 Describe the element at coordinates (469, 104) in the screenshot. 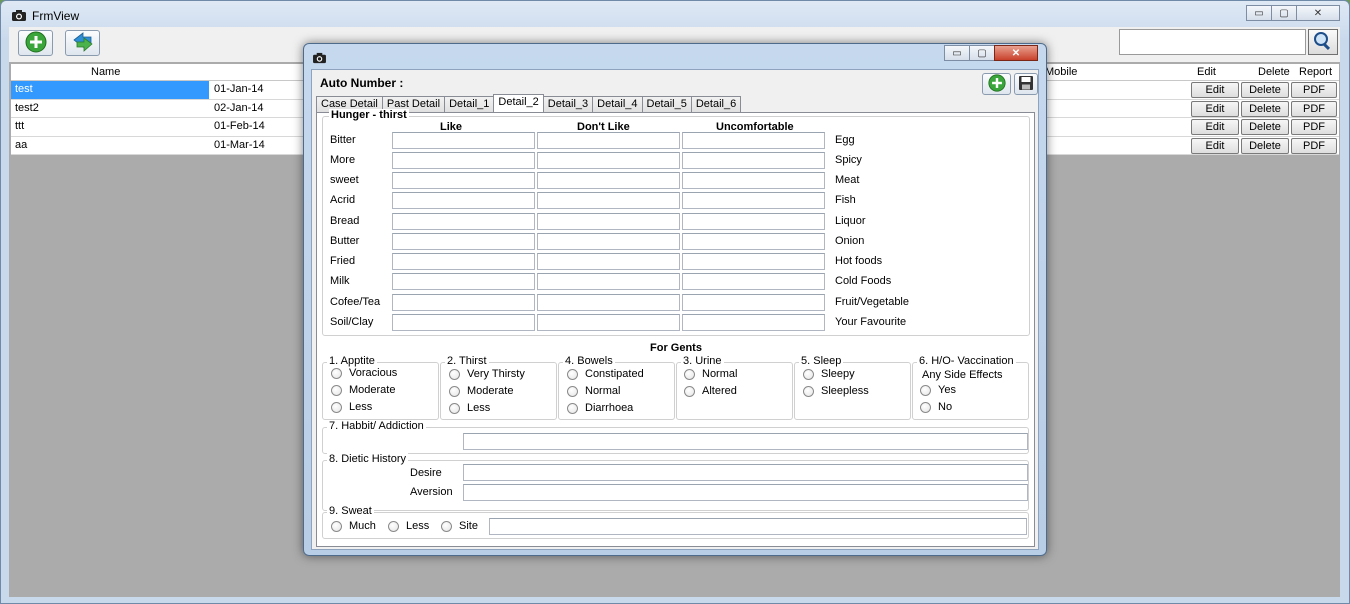

I see `tab-detail-1: Detail_1` at that location.